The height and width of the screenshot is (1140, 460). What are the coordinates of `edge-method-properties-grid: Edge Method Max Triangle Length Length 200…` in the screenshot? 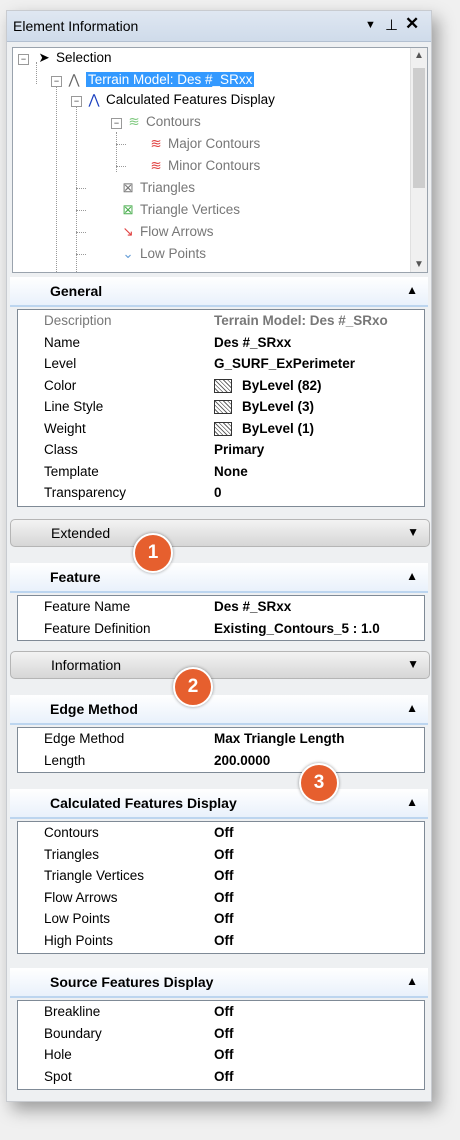 It's located at (221, 750).